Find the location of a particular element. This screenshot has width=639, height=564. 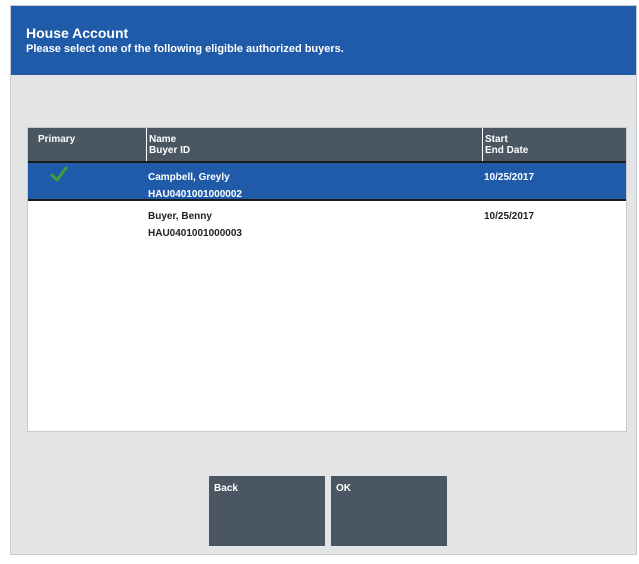

column-header-primary: Primary is located at coordinates (87, 144).